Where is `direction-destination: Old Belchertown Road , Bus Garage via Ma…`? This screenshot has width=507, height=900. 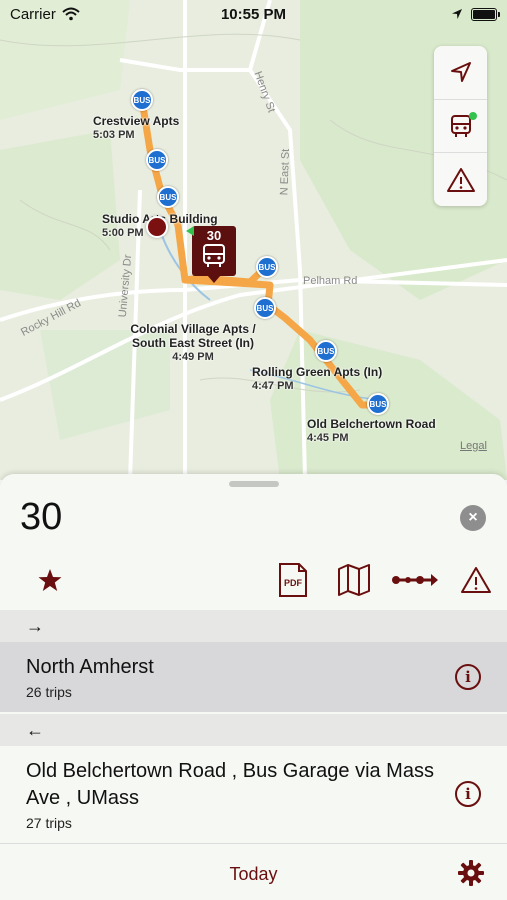
direction-destination: Old Belchertown Road , Bus Garage via Ma… is located at coordinates (230, 784).